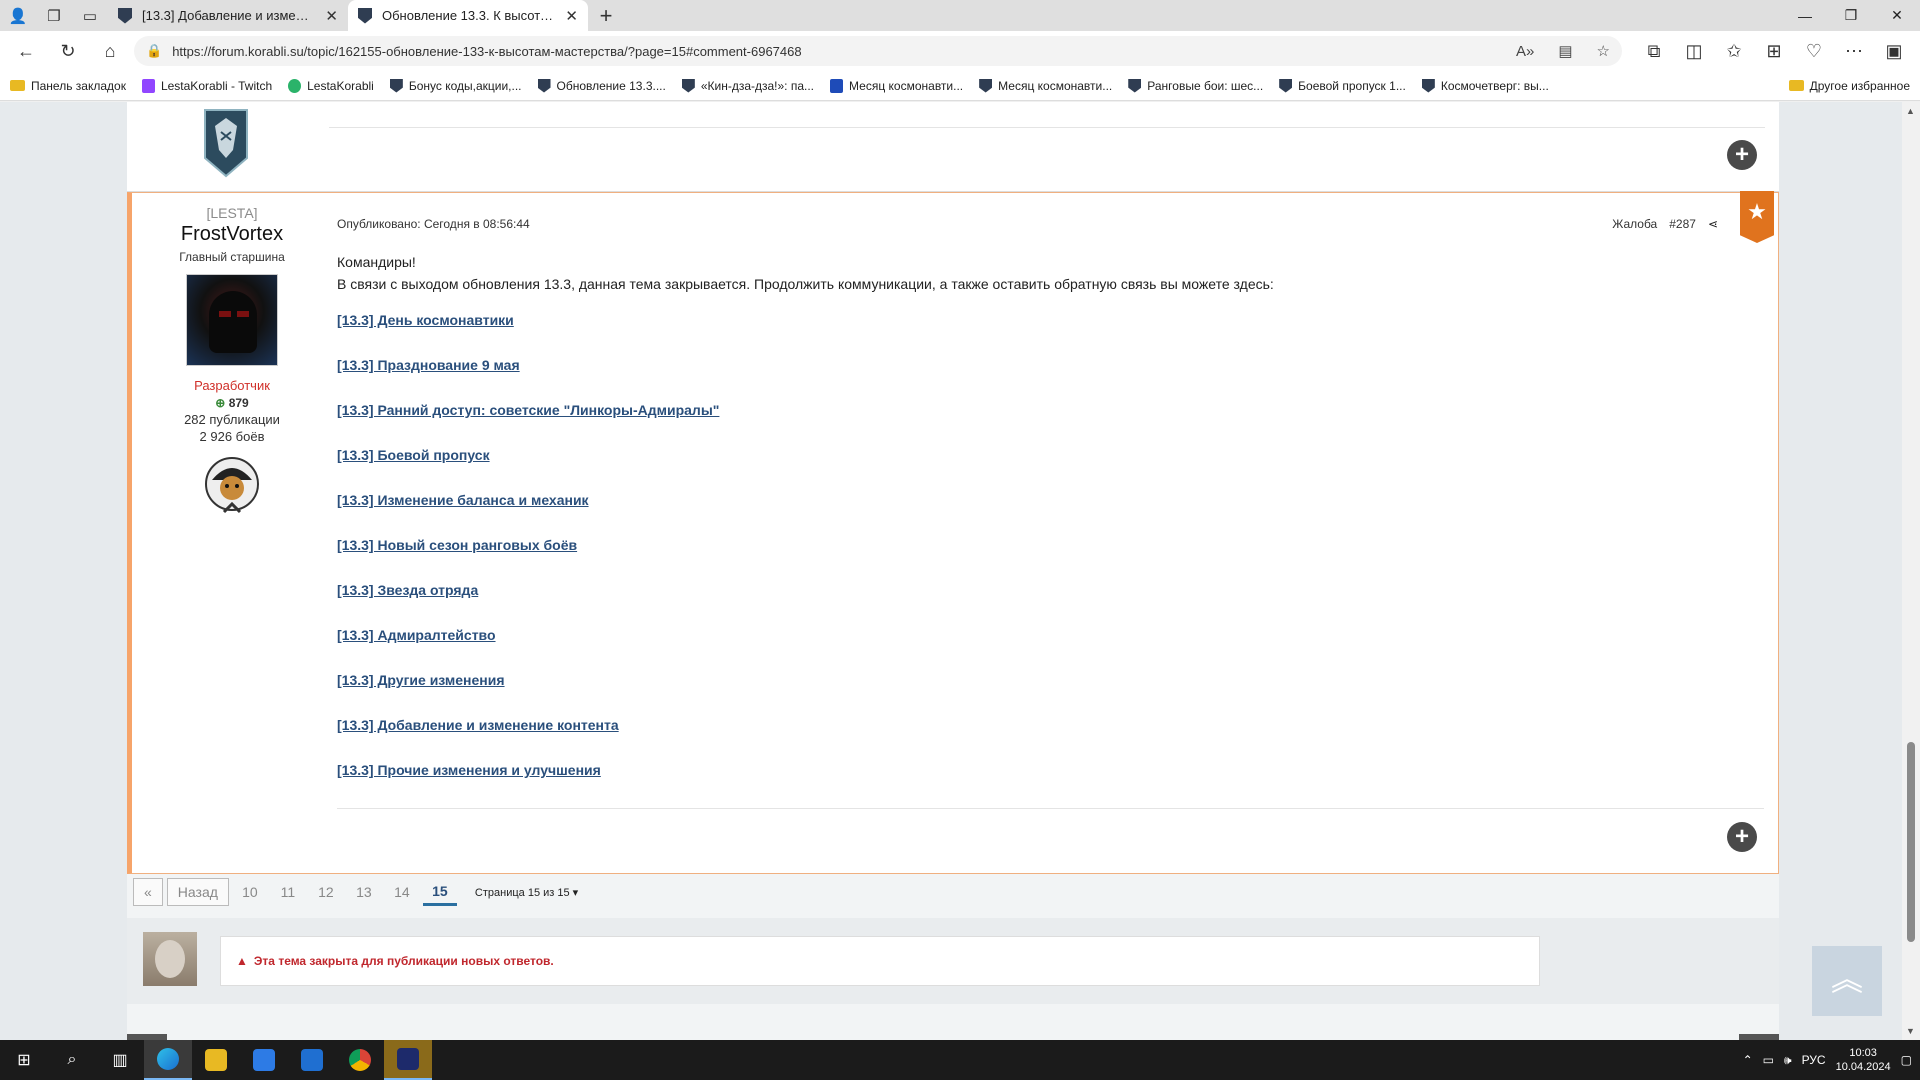 The width and height of the screenshot is (1920, 1080). Describe the element at coordinates (26, 51) in the screenshot. I see `back-icon: ←` at that location.